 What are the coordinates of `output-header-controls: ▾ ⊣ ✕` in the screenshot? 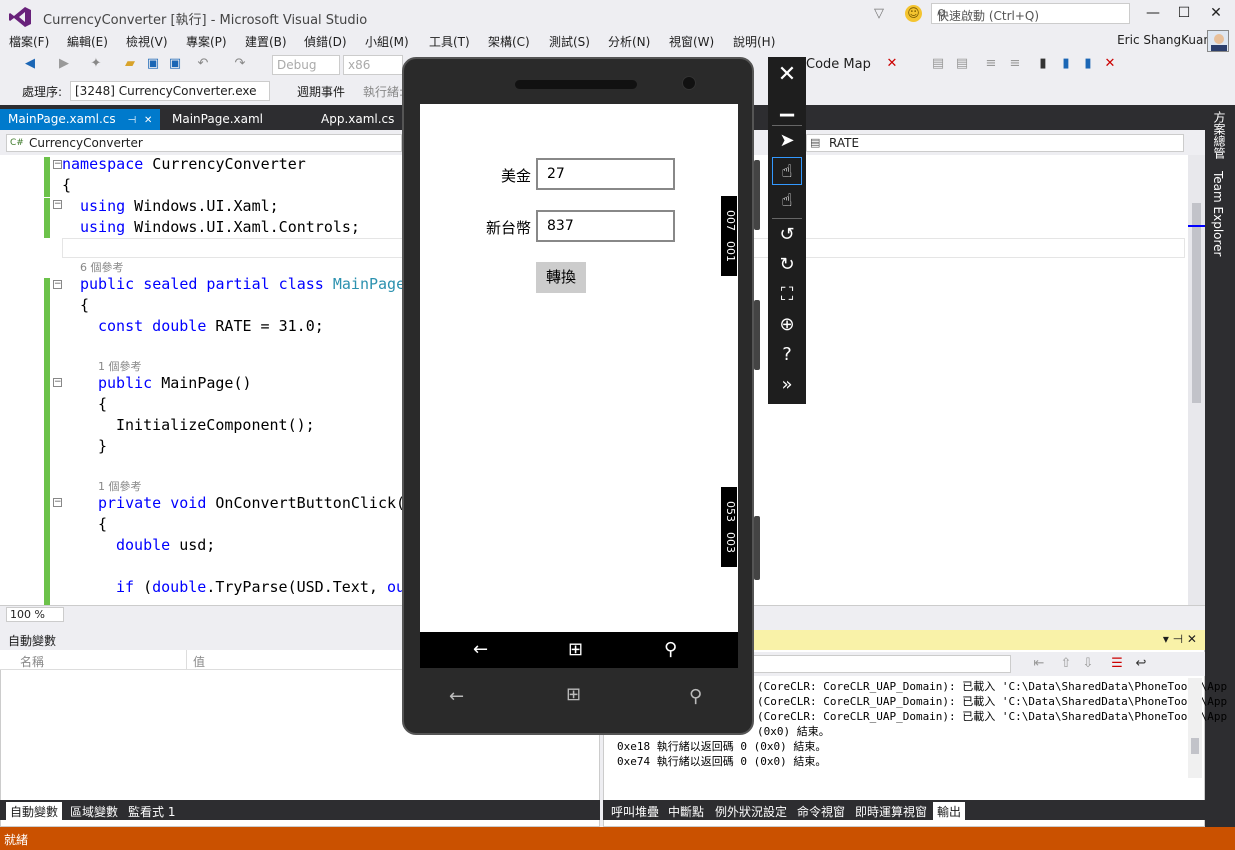 It's located at (1180, 639).